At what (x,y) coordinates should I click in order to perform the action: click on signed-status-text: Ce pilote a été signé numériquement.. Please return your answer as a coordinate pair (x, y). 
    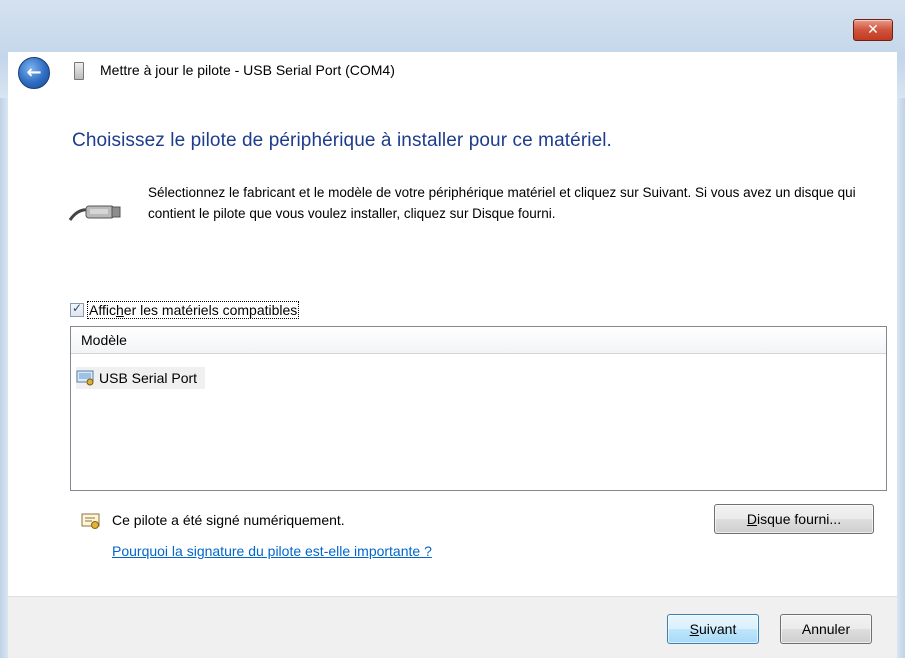
    Looking at the image, I should click on (228, 520).